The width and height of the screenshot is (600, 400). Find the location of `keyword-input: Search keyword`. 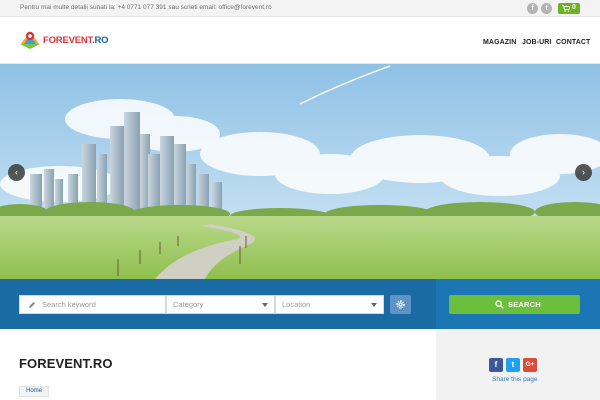

keyword-input: Search keyword is located at coordinates (92, 304).